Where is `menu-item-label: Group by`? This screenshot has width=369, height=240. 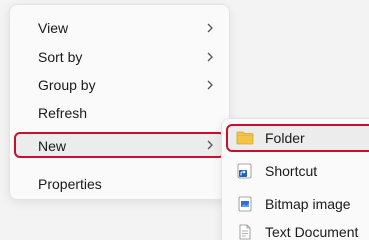 menu-item-label: Group by is located at coordinates (67, 85).